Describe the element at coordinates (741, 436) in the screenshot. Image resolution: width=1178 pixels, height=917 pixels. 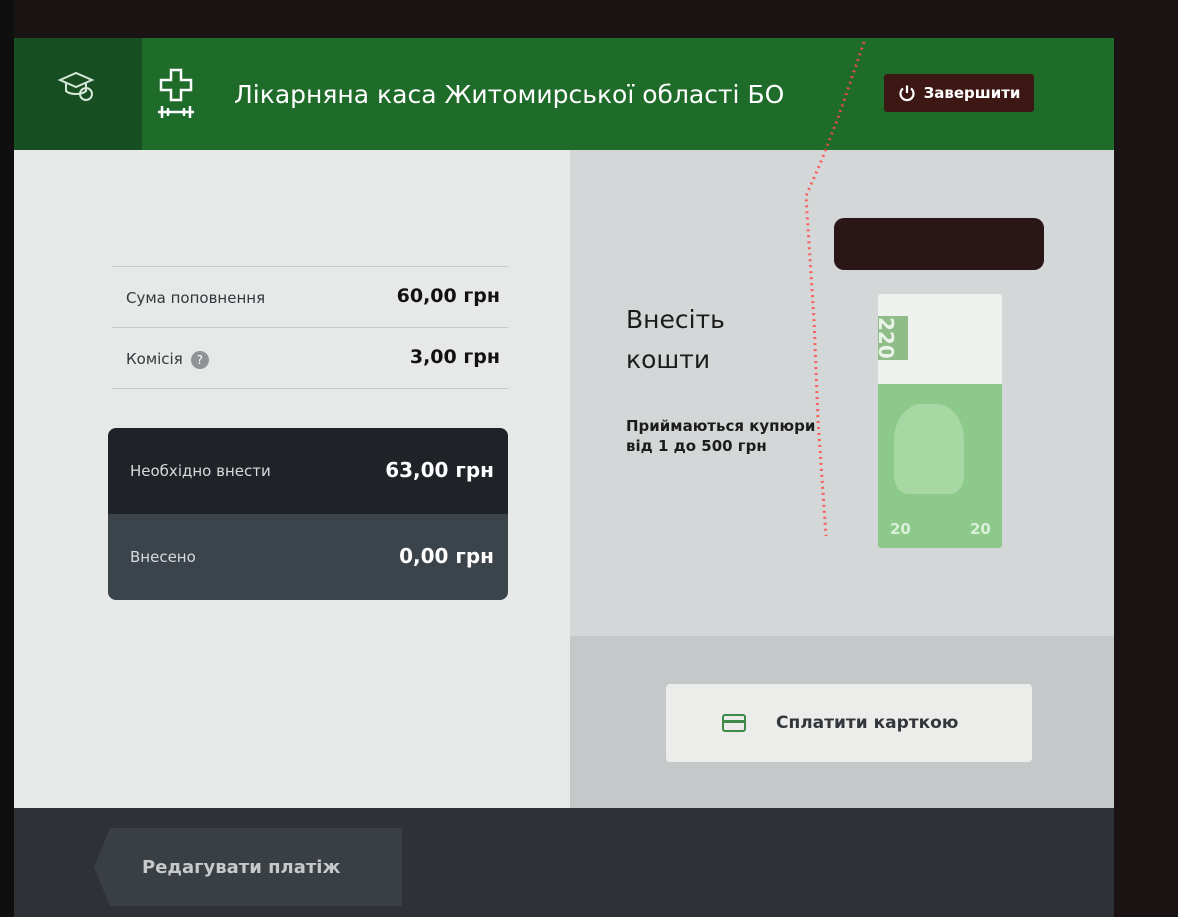
I see `accepted-banknotes-note: Приймаються купюри від 1 до 500 грн` at that location.